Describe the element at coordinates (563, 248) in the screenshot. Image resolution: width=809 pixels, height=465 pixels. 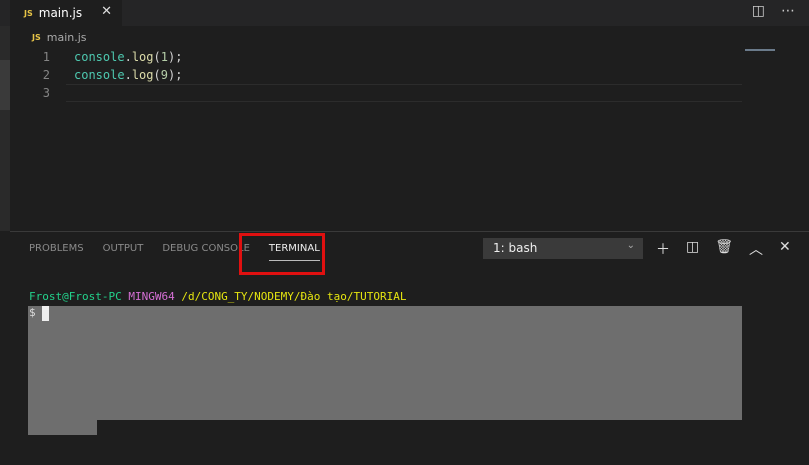
I see `terminal-select: 1: bash ⌄` at that location.